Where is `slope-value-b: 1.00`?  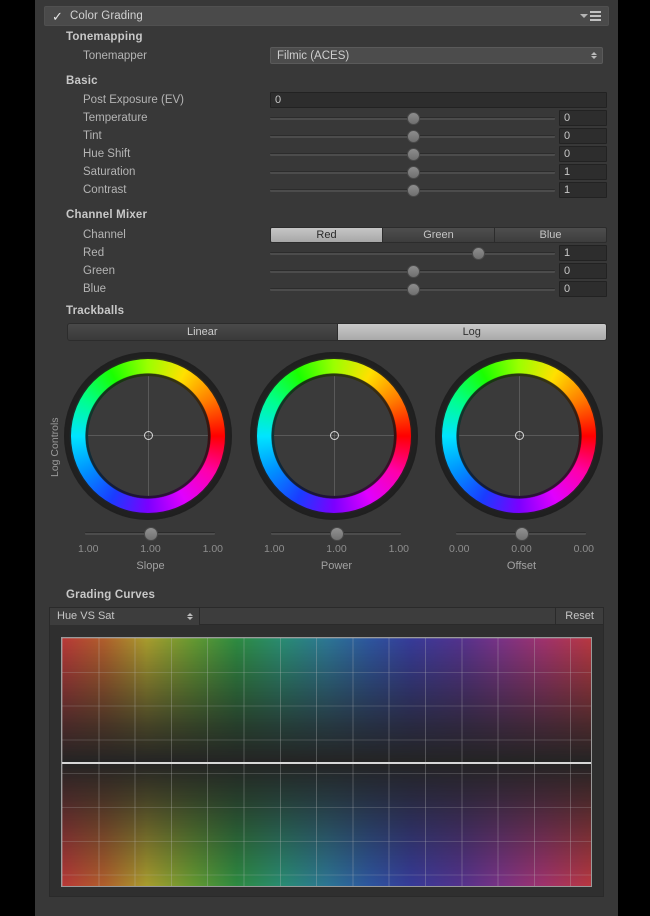
slope-value-b: 1.00 is located at coordinates (212, 549).